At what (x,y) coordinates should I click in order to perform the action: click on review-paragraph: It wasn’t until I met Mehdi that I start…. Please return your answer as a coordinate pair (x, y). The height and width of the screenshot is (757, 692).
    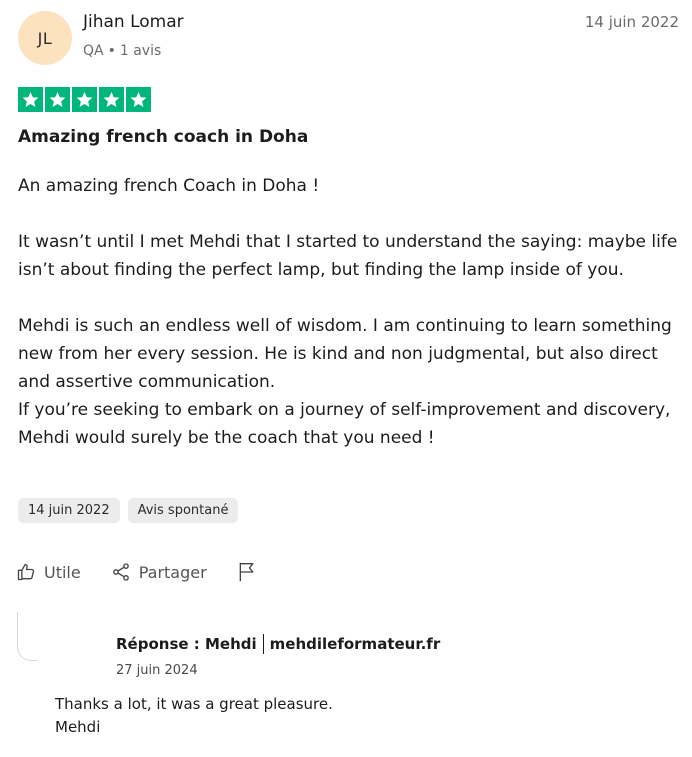
    Looking at the image, I should click on (348, 256).